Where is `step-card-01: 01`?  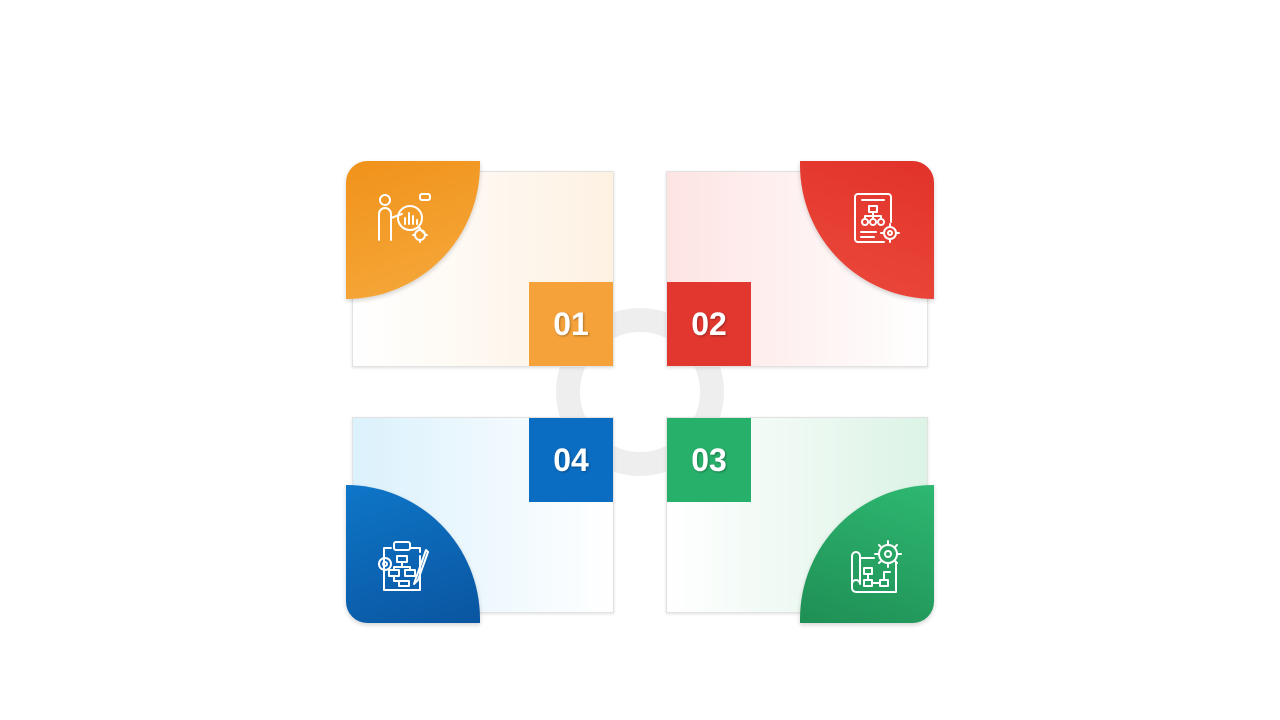 step-card-01: 01 is located at coordinates (480, 264).